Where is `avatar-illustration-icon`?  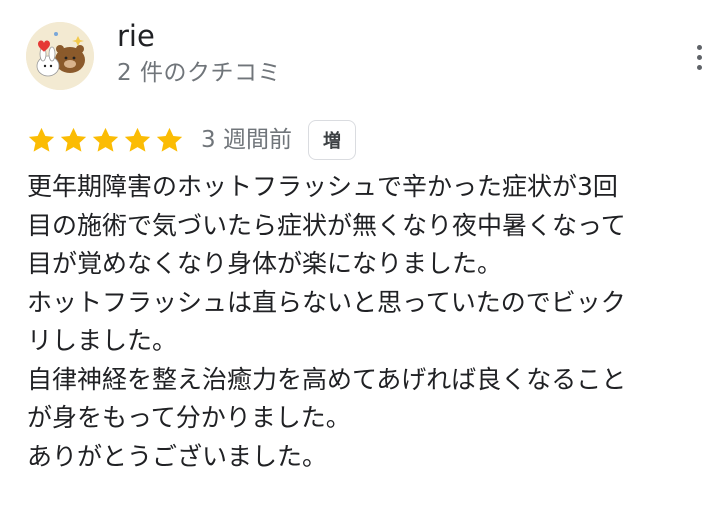 avatar-illustration-icon is located at coordinates (60, 56).